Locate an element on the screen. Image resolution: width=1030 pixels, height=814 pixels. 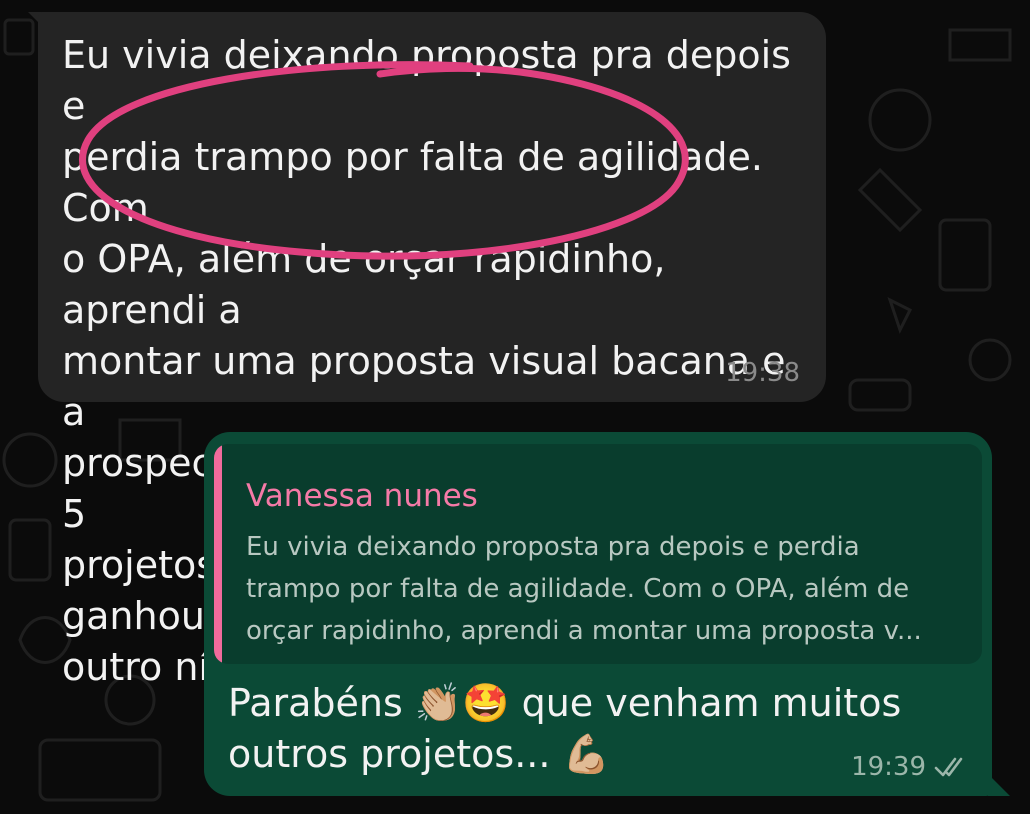
reply-quote-bar is located at coordinates (218, 554).